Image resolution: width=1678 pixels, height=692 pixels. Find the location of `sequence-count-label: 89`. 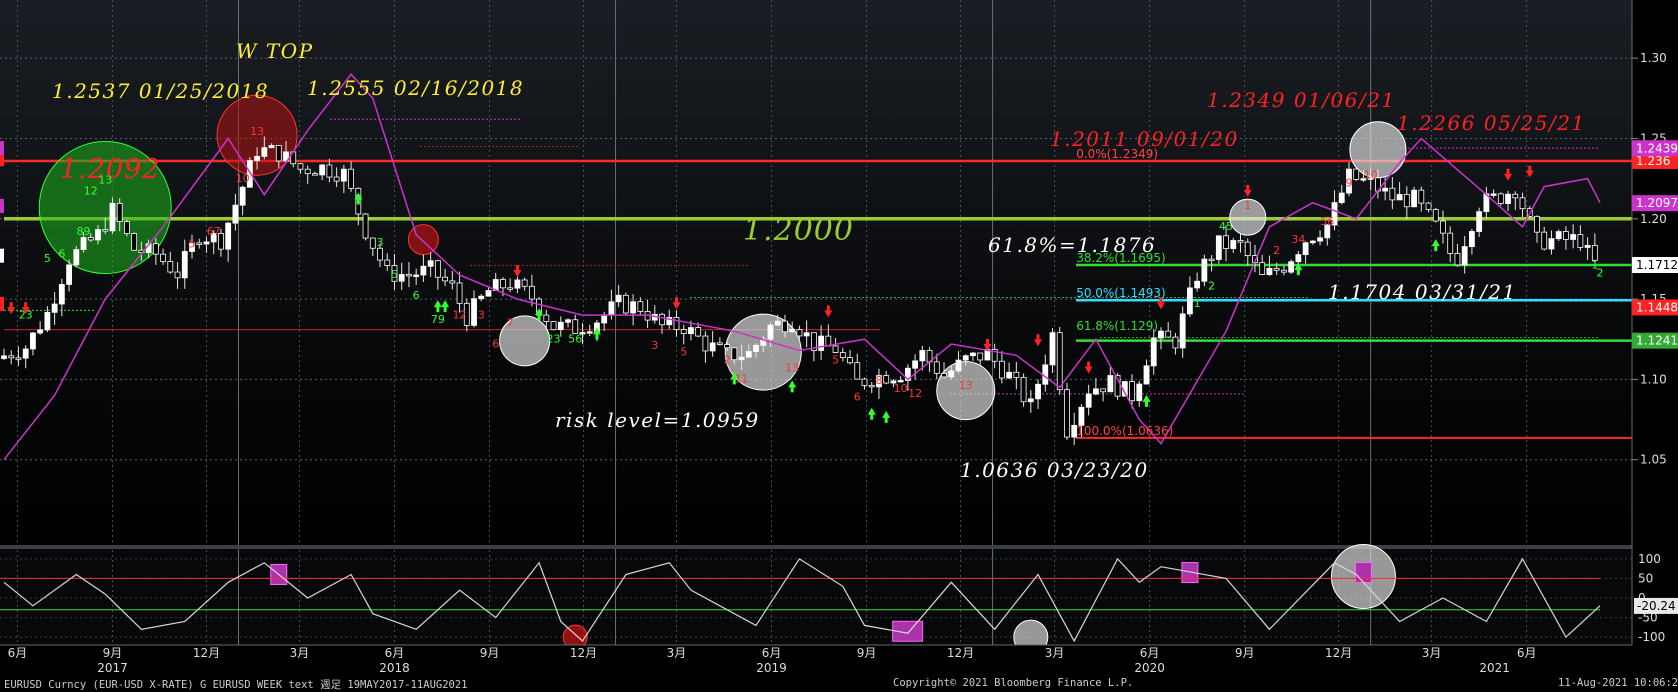

sequence-count-label: 89 is located at coordinates (84, 231).